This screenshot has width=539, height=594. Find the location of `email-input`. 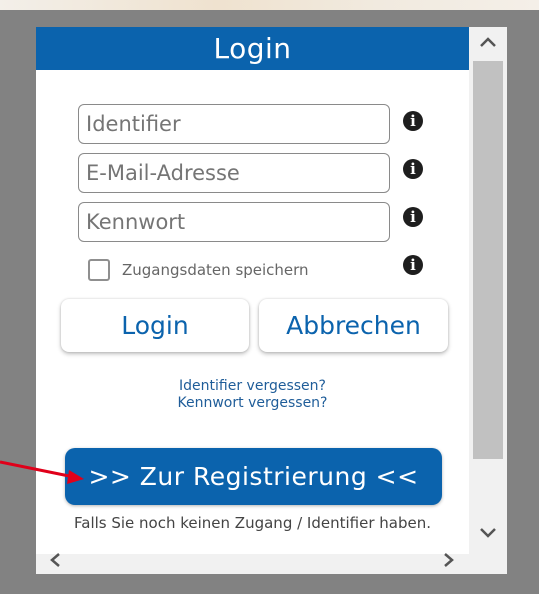

email-input is located at coordinates (234, 173).